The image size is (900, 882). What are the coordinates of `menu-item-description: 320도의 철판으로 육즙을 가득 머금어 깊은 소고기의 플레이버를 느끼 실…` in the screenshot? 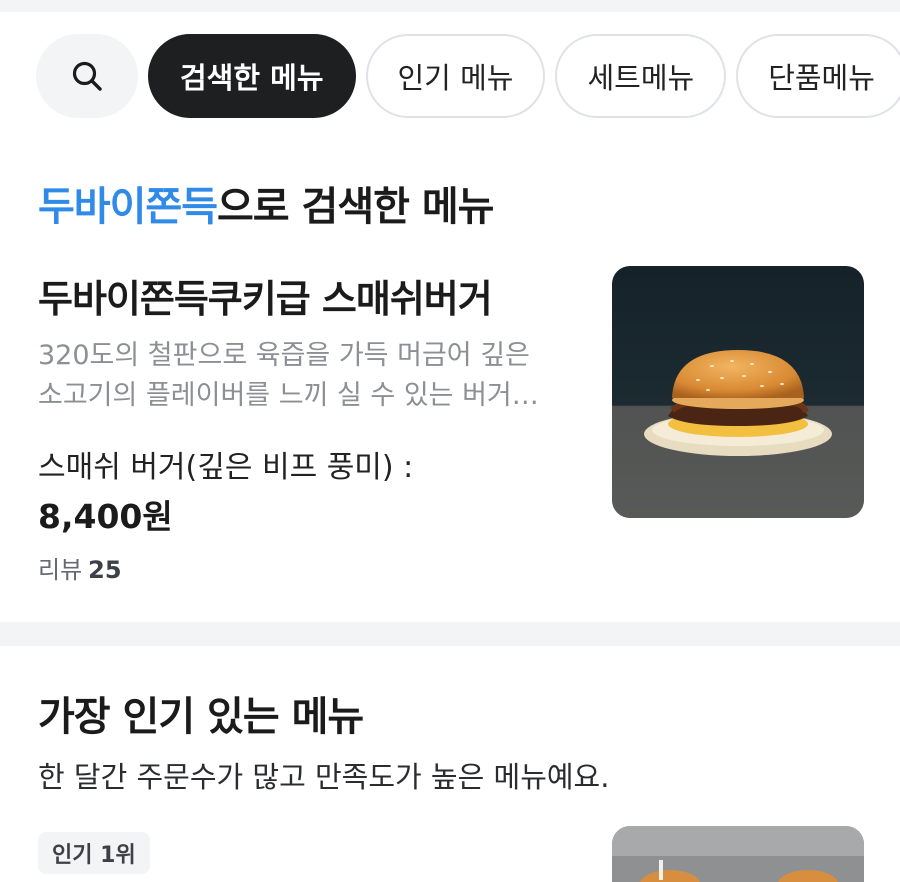 It's located at (312, 376).